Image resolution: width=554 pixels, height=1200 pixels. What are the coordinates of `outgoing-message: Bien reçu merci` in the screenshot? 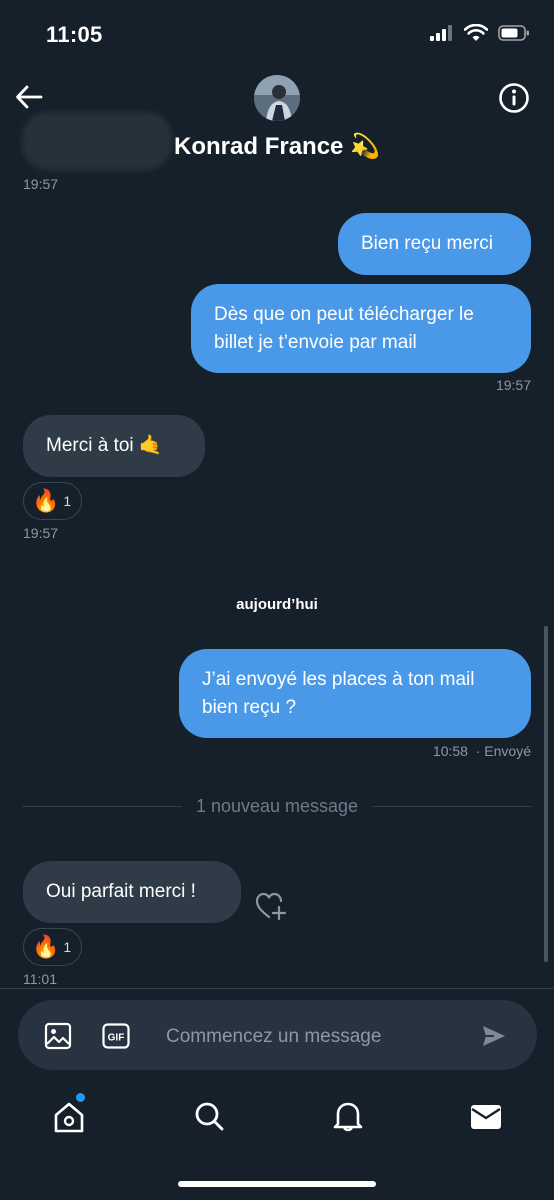 It's located at (434, 244).